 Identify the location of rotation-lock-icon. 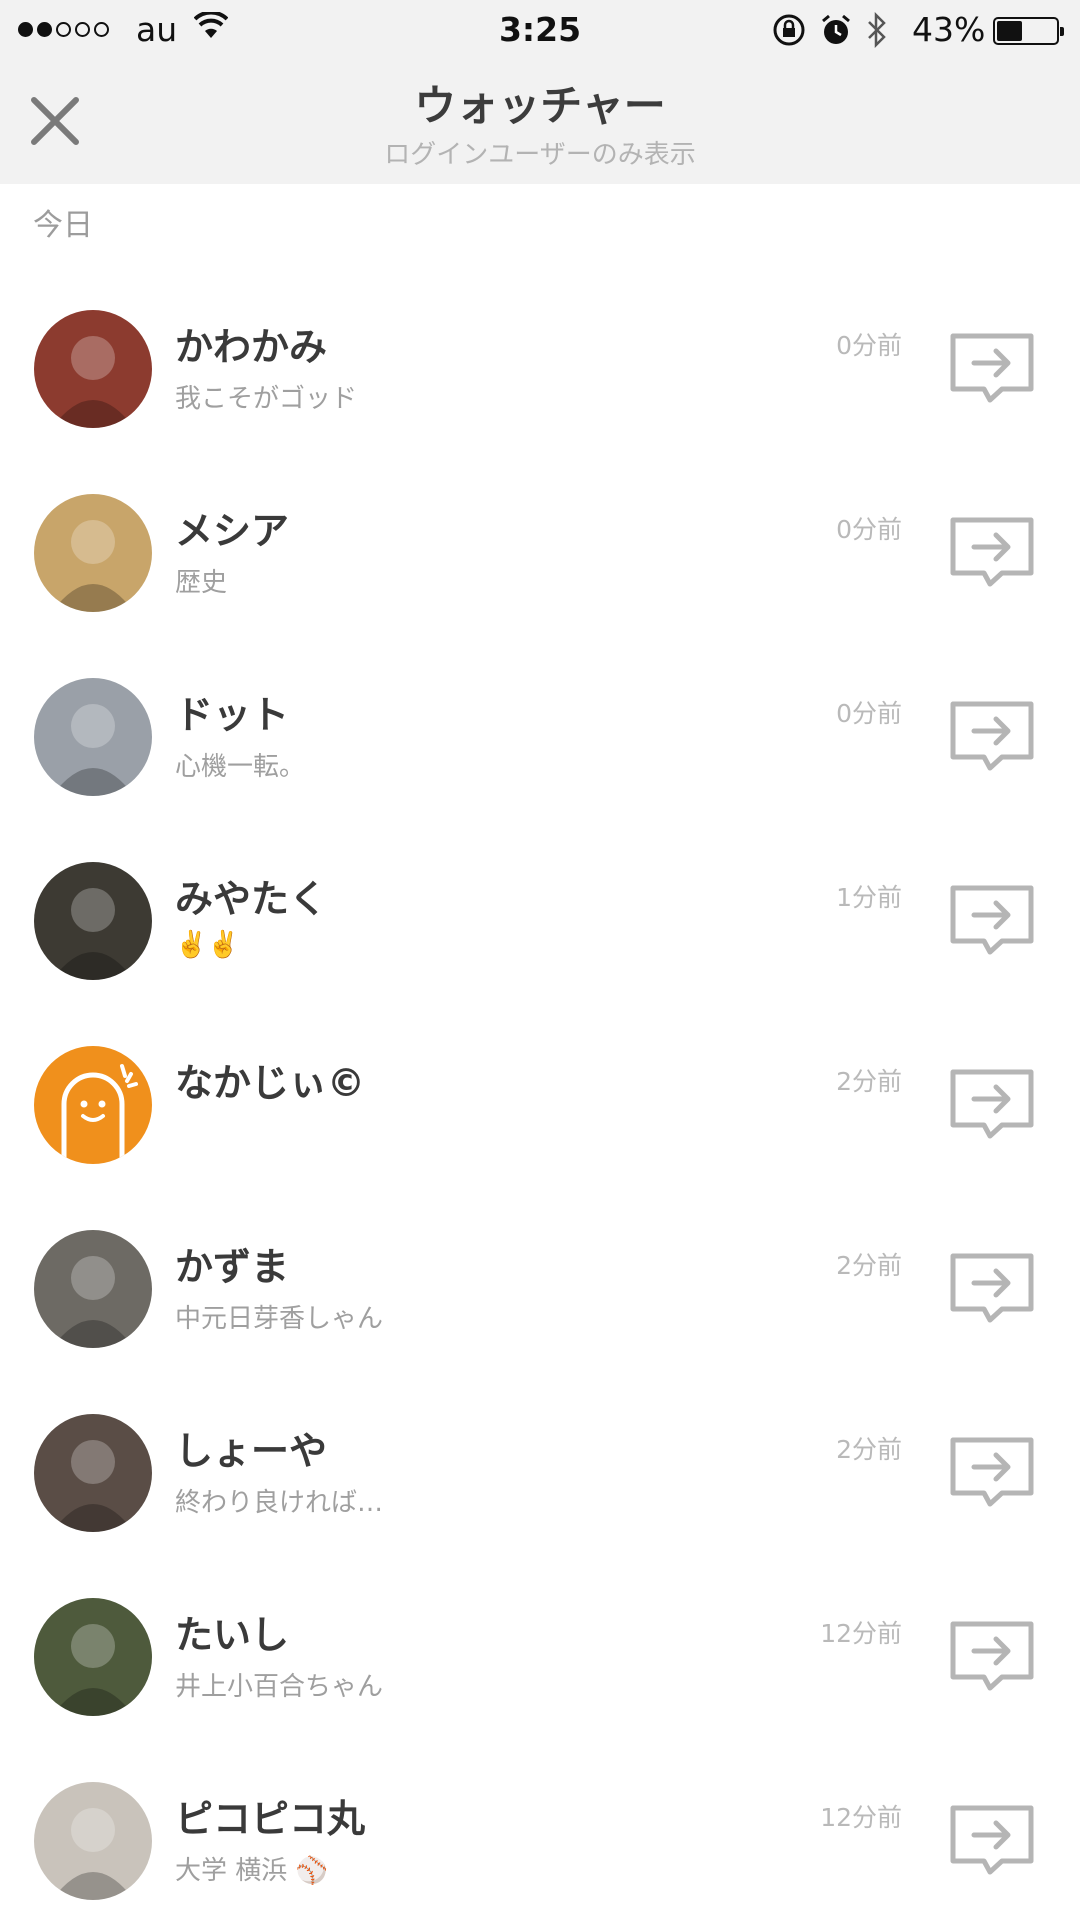
(789, 30).